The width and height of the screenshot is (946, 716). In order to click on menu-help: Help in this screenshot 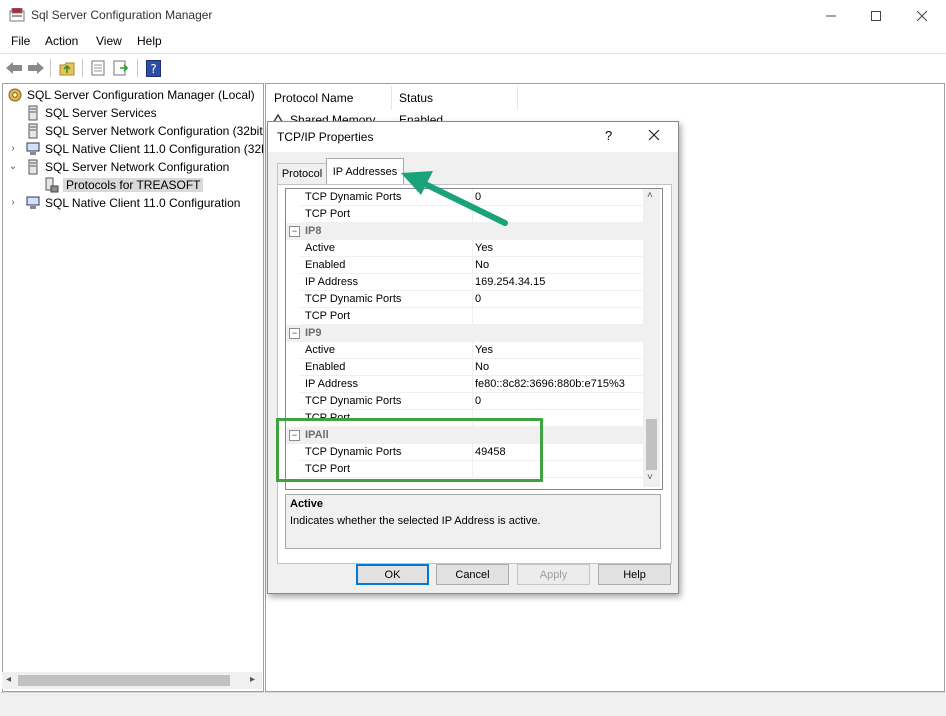, I will do `click(149, 41)`.